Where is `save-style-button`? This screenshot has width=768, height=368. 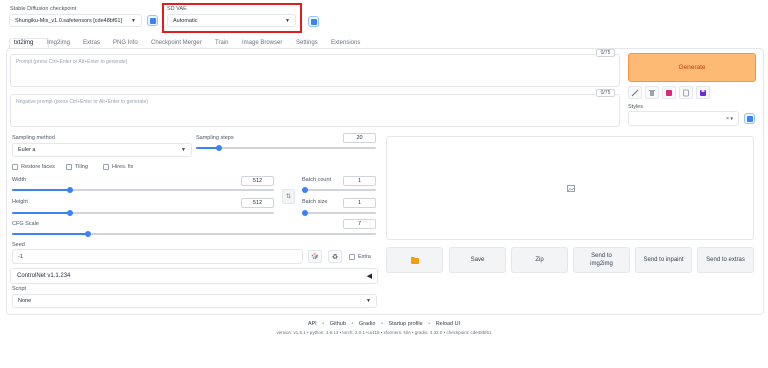 save-style-button is located at coordinates (703, 92).